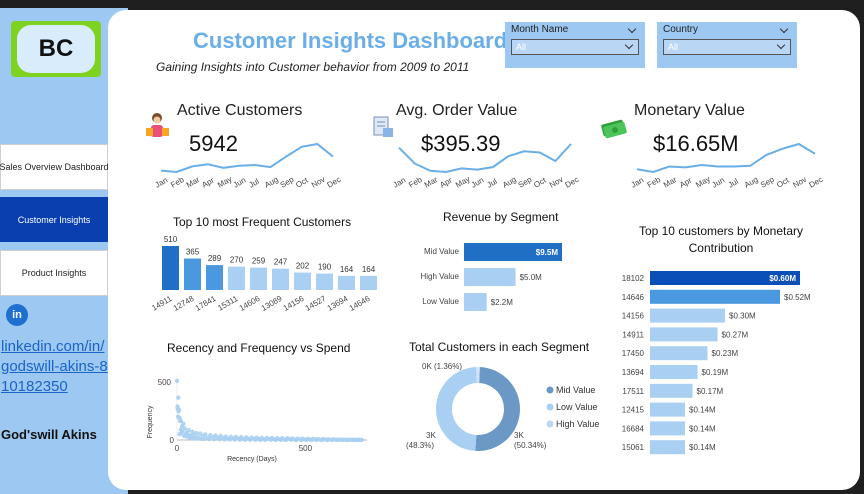 The width and height of the screenshot is (864, 494). I want to click on nav-product-insights: Product Insights, so click(54, 273).